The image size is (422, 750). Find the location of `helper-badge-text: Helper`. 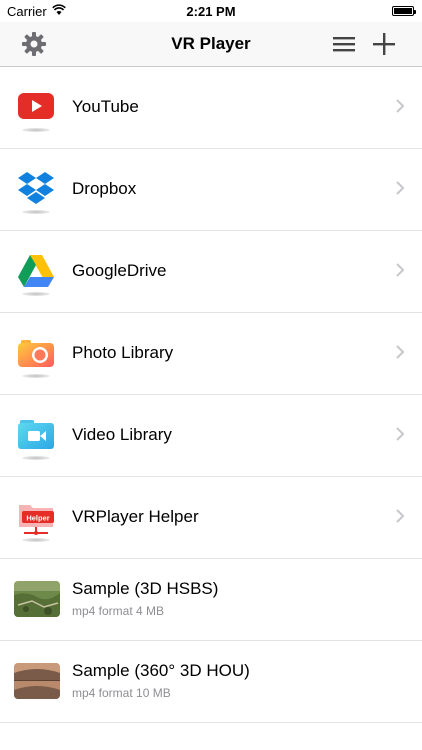

helper-badge-text: Helper is located at coordinates (37, 518).